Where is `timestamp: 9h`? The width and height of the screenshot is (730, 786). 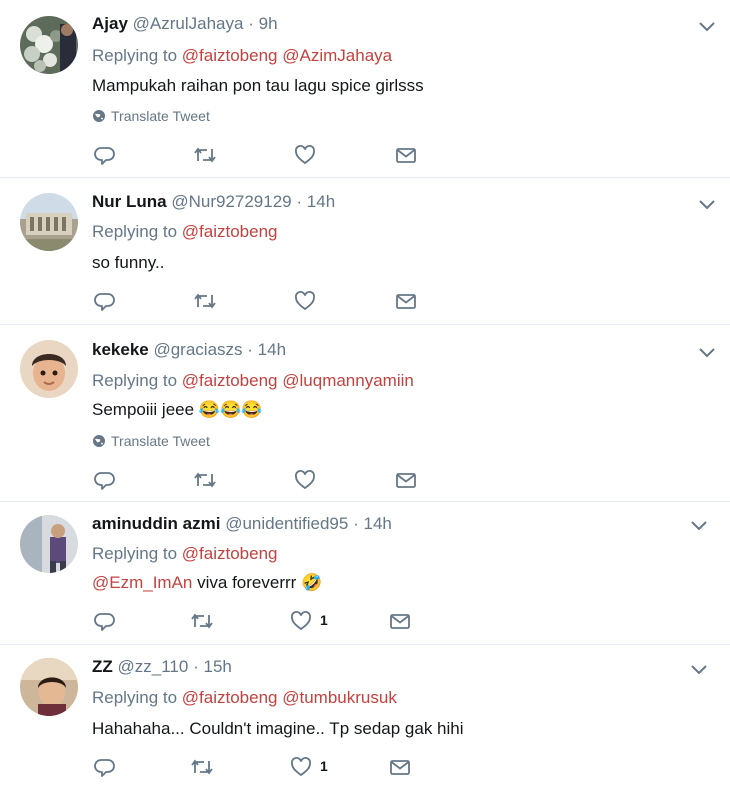
timestamp: 9h is located at coordinates (268, 23).